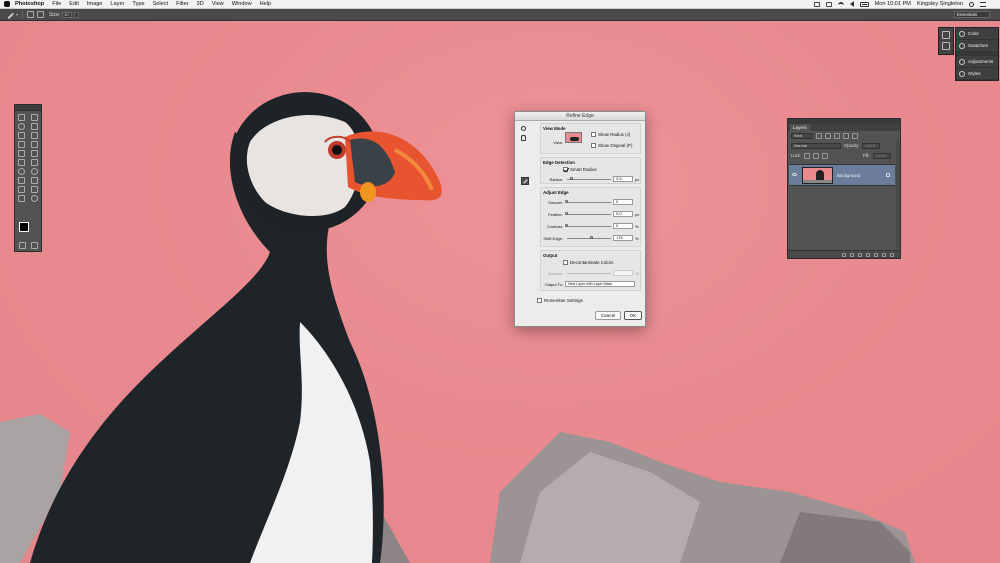 The image size is (1000, 563). What do you see at coordinates (56, 4) in the screenshot?
I see `menu-file: File` at bounding box center [56, 4].